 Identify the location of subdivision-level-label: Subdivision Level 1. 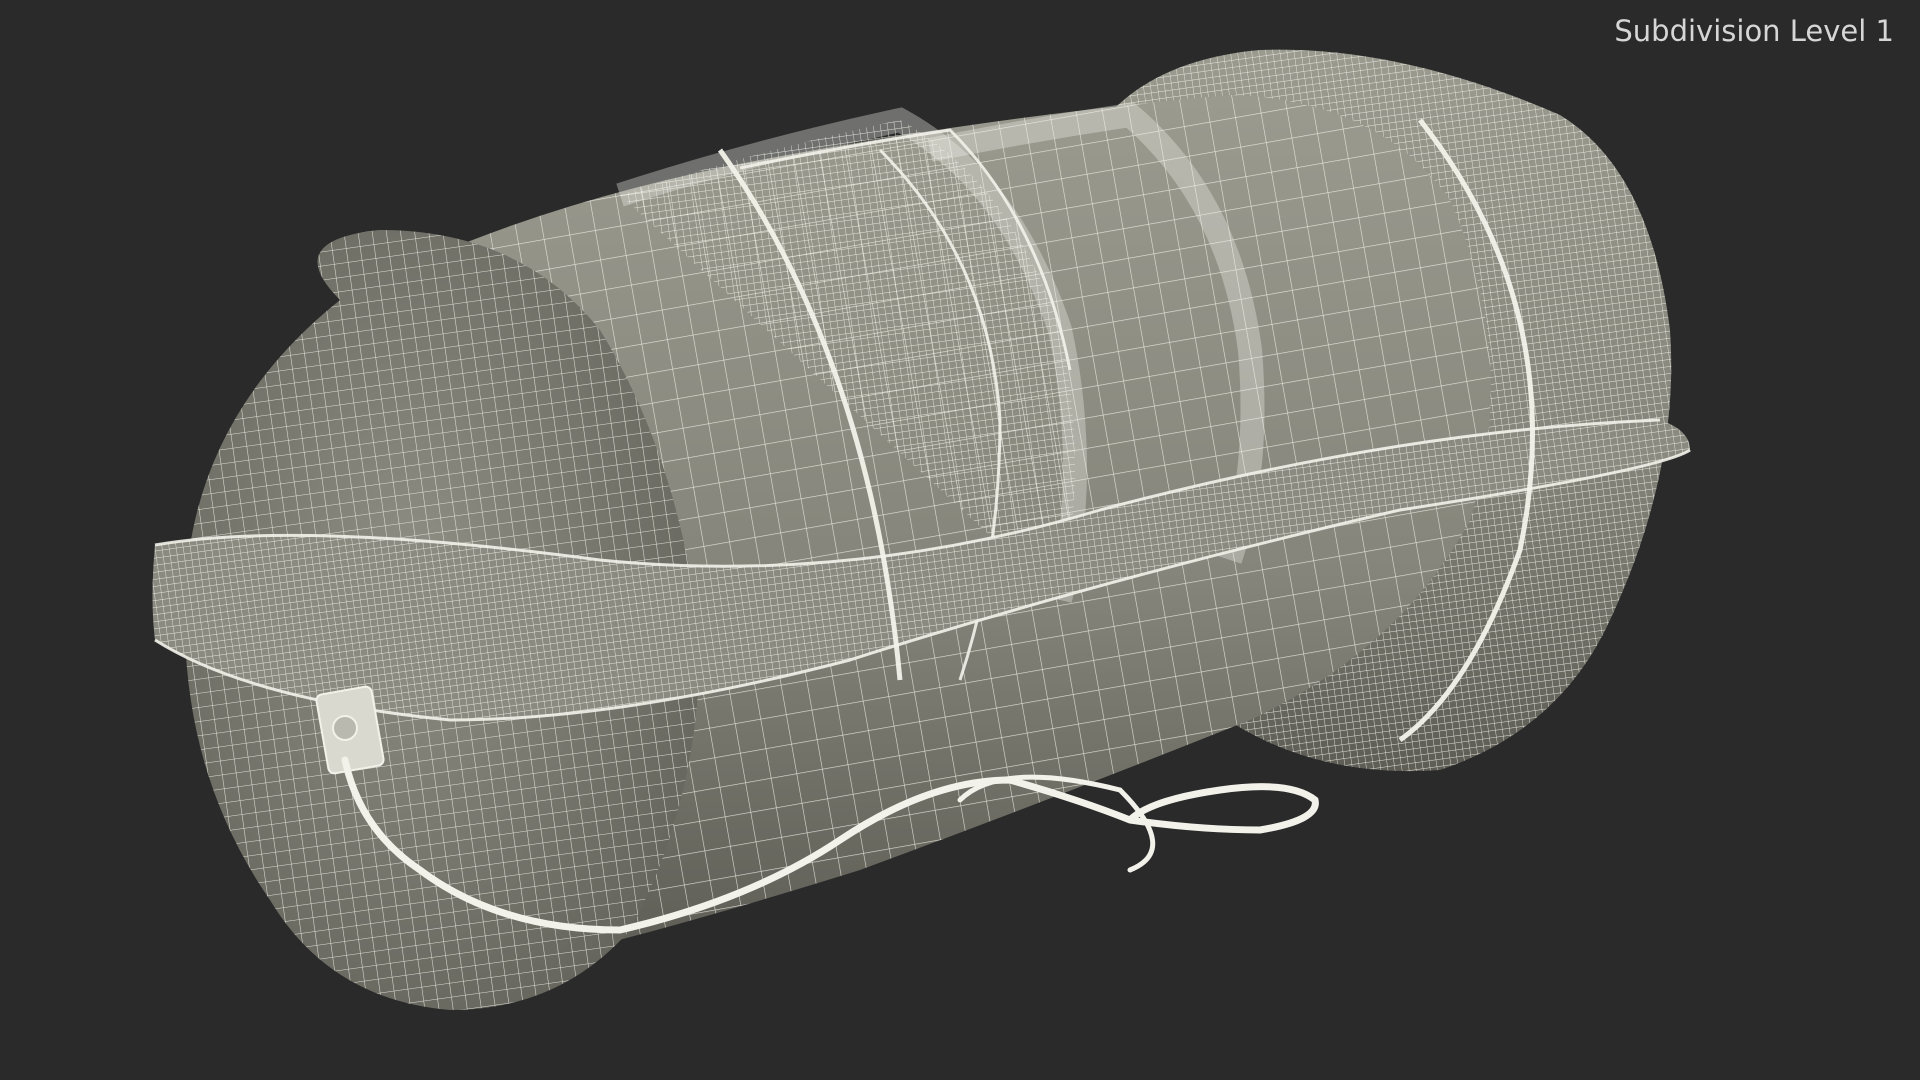
(1754, 31).